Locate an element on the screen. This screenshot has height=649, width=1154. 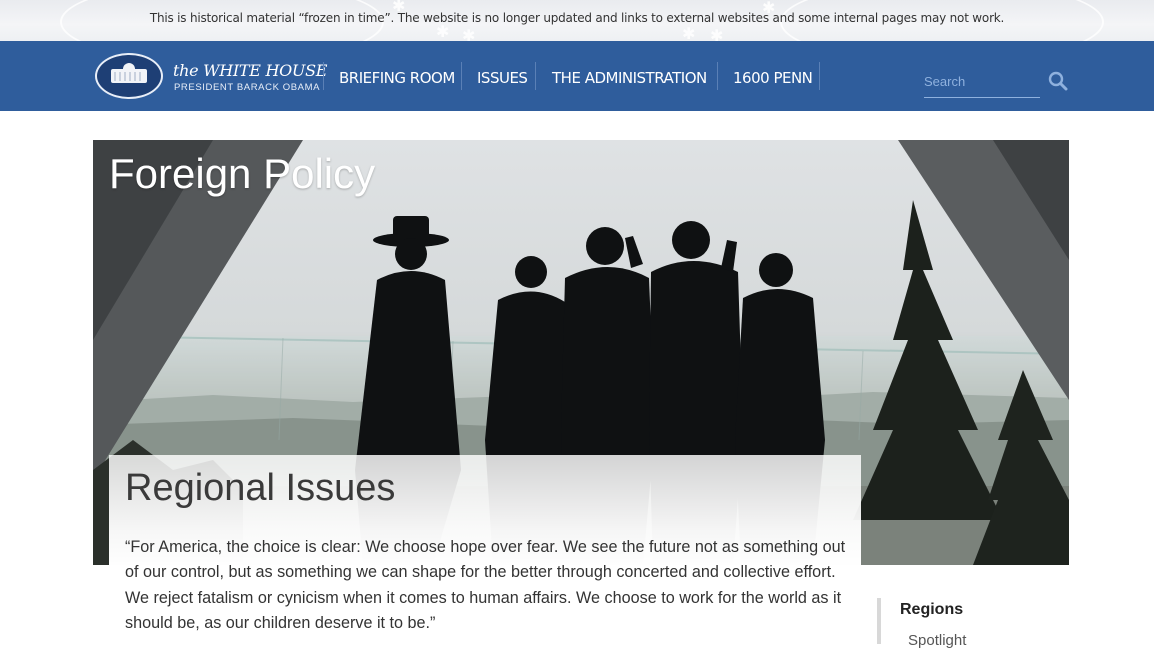
nav-briefing-room: BRIEFING ROOM is located at coordinates (397, 78).